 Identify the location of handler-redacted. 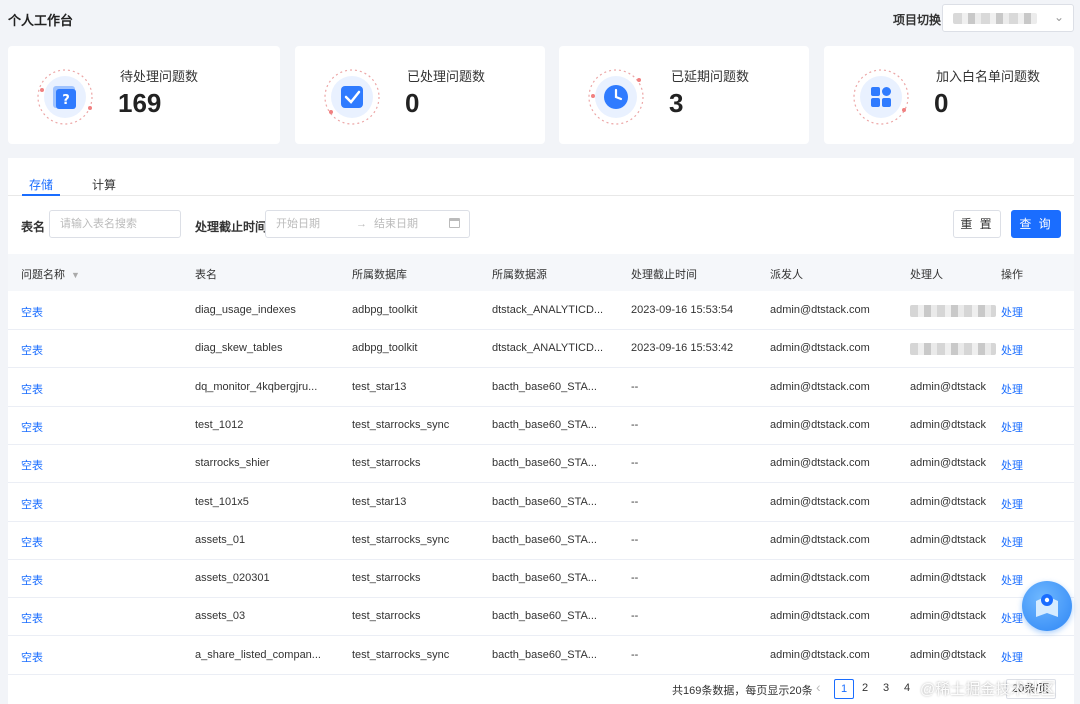
(953, 311).